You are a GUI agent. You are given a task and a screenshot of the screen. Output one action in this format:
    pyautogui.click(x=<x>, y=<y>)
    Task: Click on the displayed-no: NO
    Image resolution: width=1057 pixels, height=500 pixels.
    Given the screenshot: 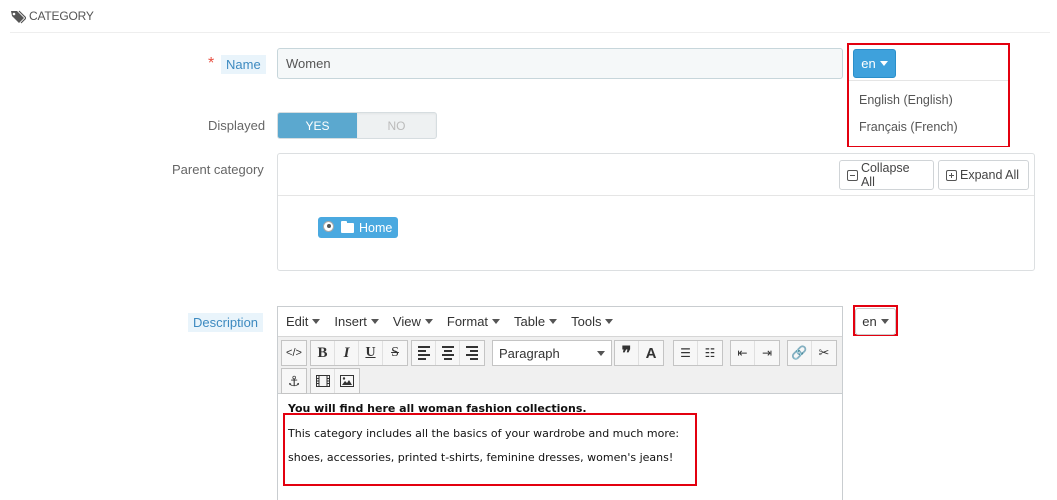 What is the action you would take?
    pyautogui.click(x=396, y=125)
    